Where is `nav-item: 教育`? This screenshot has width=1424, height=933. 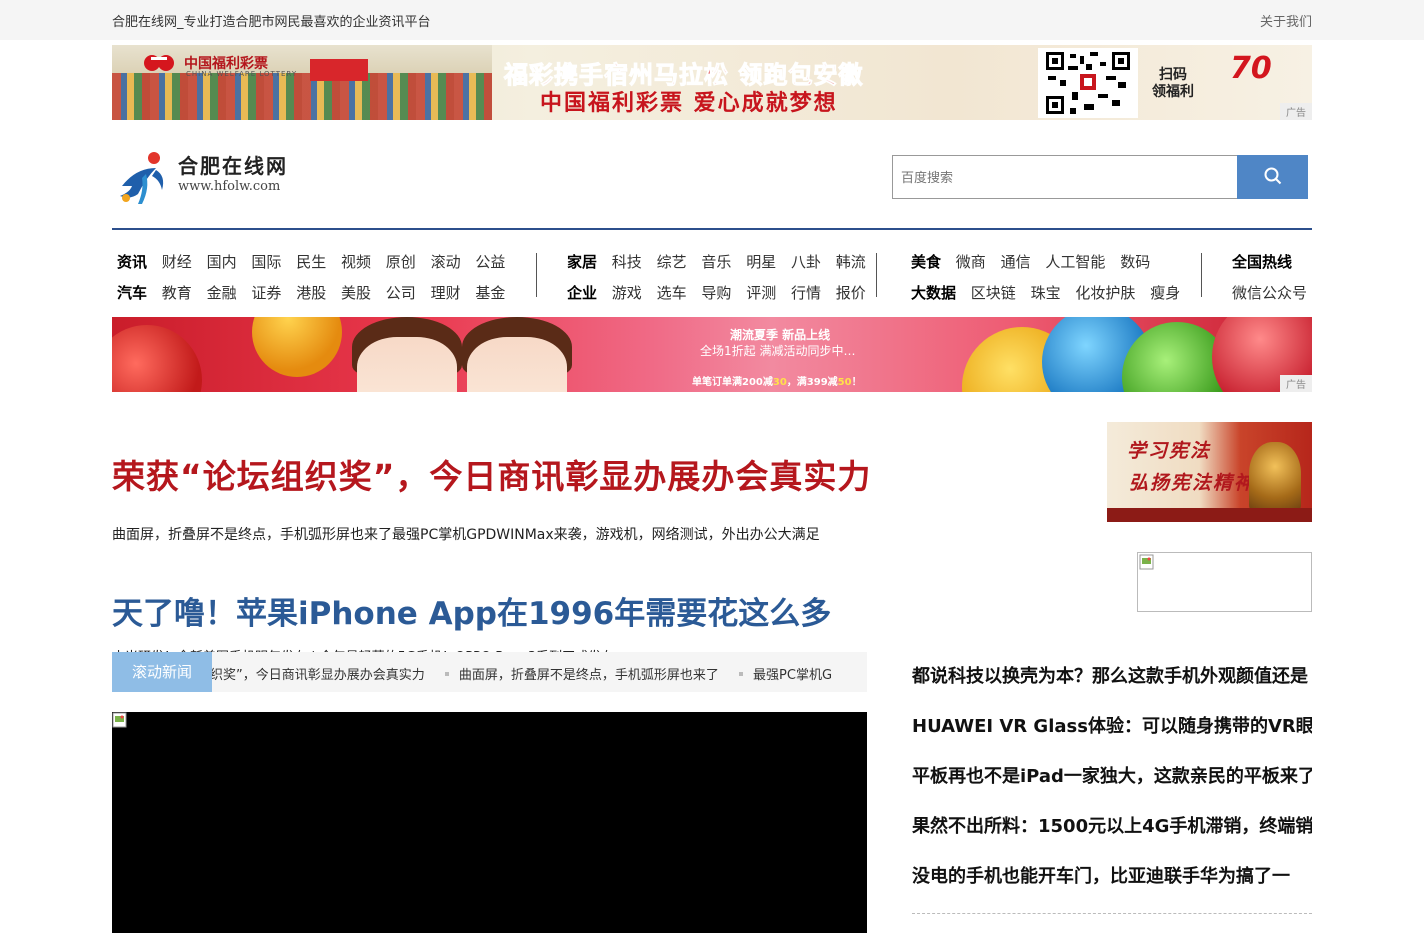 nav-item: 教育 is located at coordinates (177, 293).